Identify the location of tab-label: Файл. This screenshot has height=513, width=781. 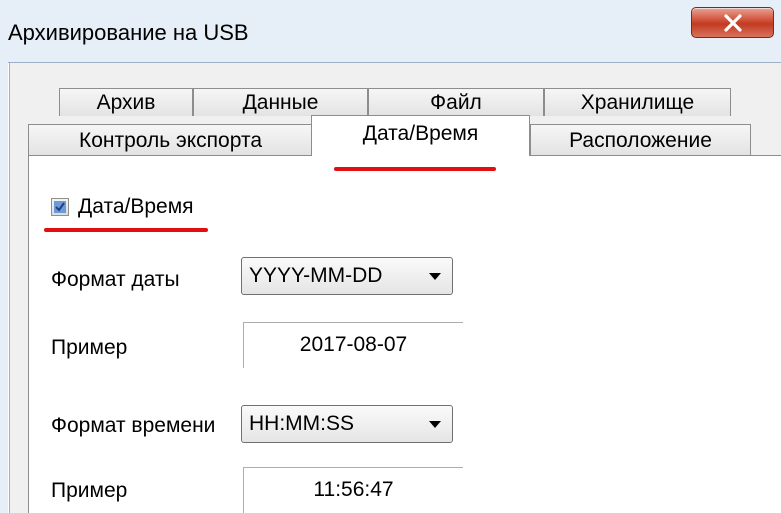
(456, 102).